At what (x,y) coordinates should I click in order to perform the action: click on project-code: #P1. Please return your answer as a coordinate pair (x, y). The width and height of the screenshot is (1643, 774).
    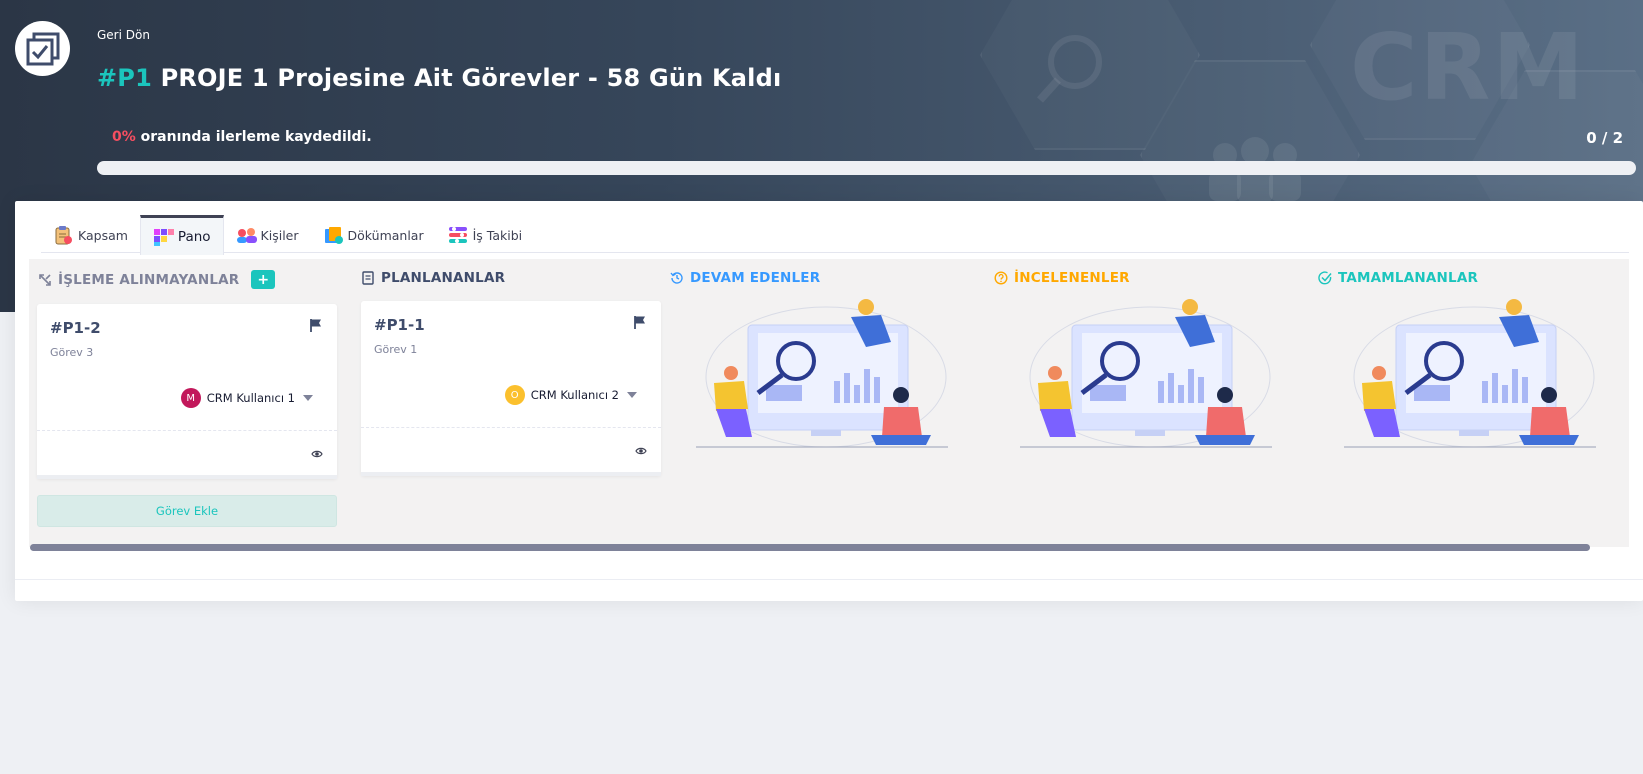
    Looking at the image, I should click on (124, 78).